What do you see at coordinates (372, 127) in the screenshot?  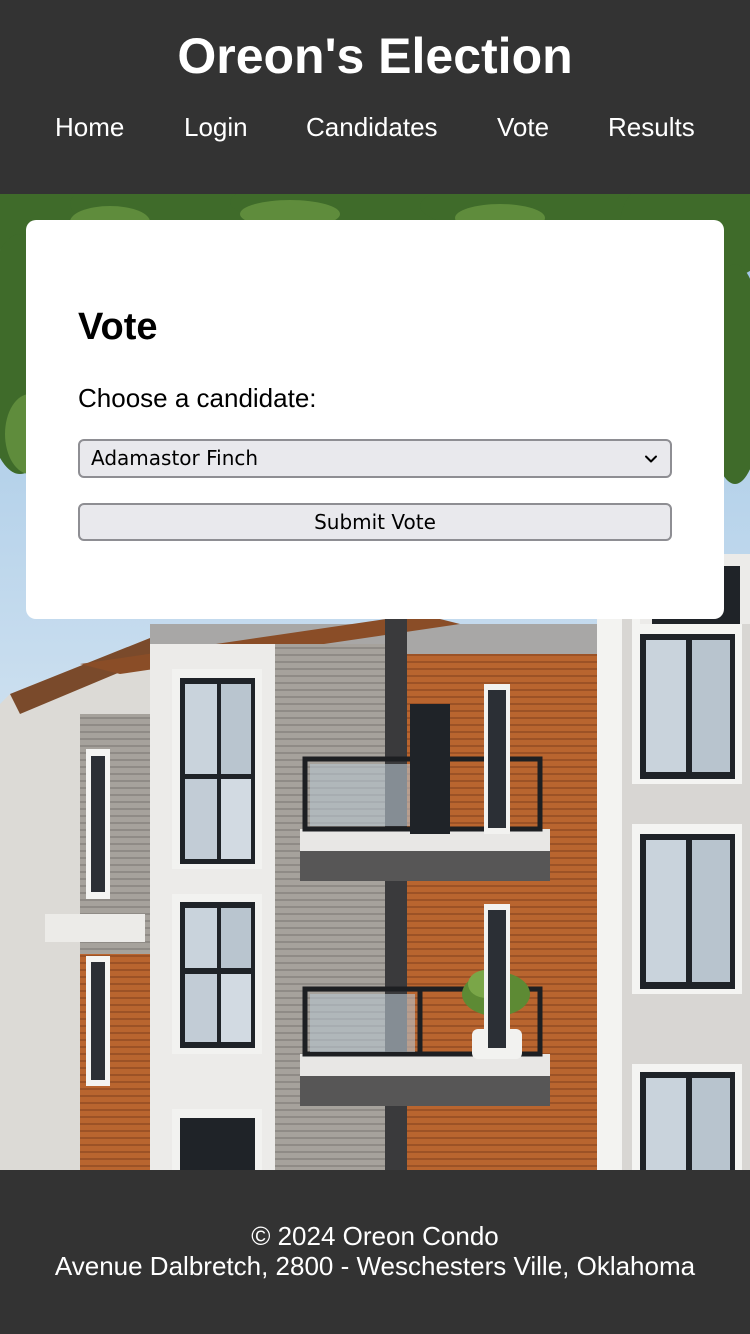 I see `nav-candidates-link: Candidates` at bounding box center [372, 127].